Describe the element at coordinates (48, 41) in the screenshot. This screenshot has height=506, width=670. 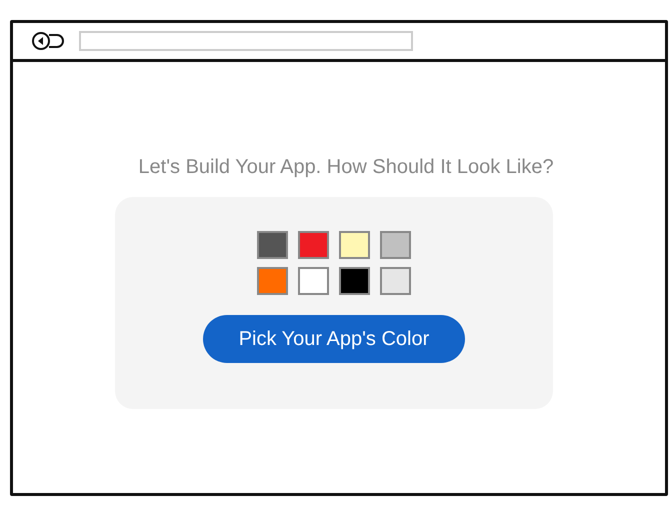
I see `navigation-icon` at that location.